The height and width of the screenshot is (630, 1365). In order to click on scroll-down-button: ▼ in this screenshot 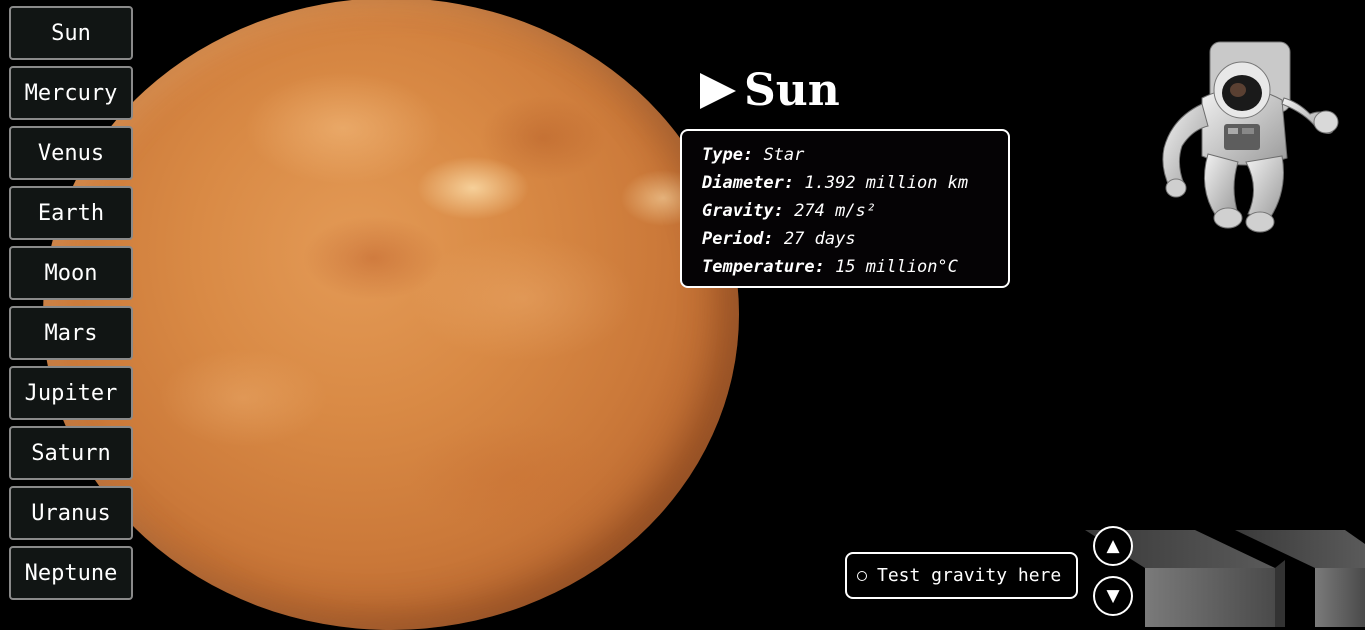, I will do `click(1113, 596)`.